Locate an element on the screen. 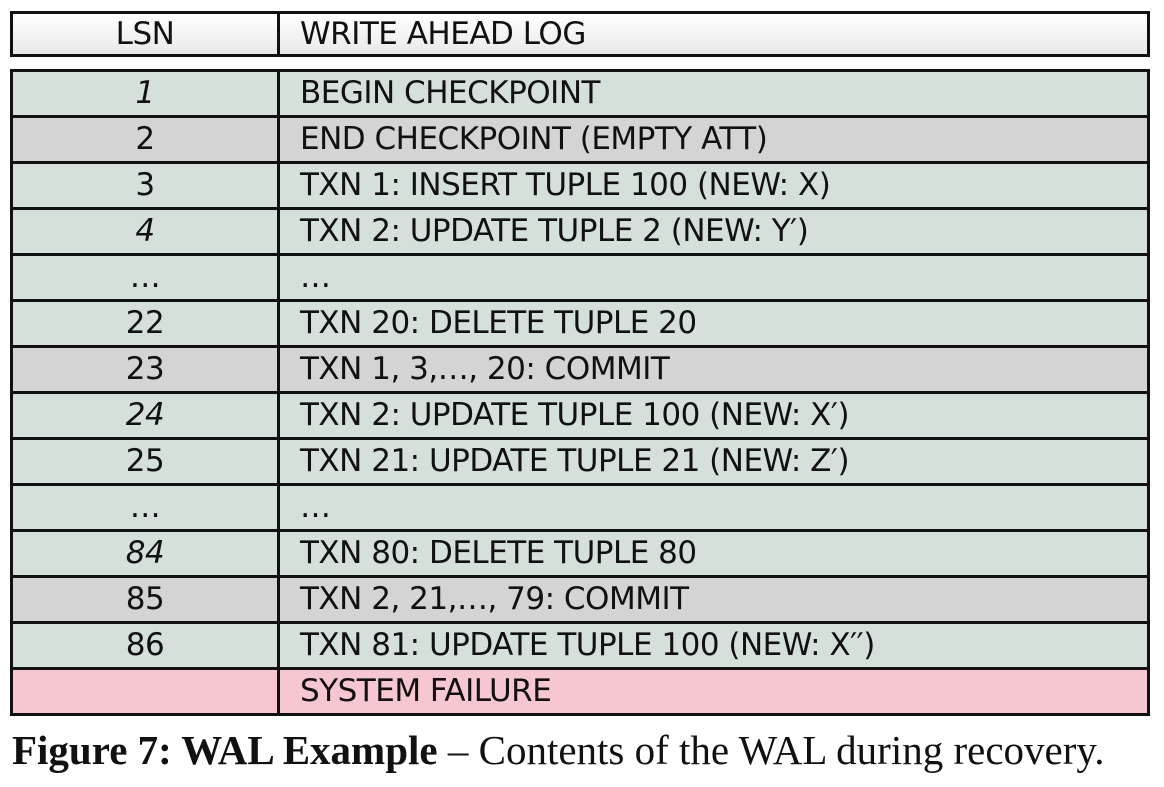  log-entry-cell: TXN 20: DELETE TUPLE 20 is located at coordinates (498, 323).